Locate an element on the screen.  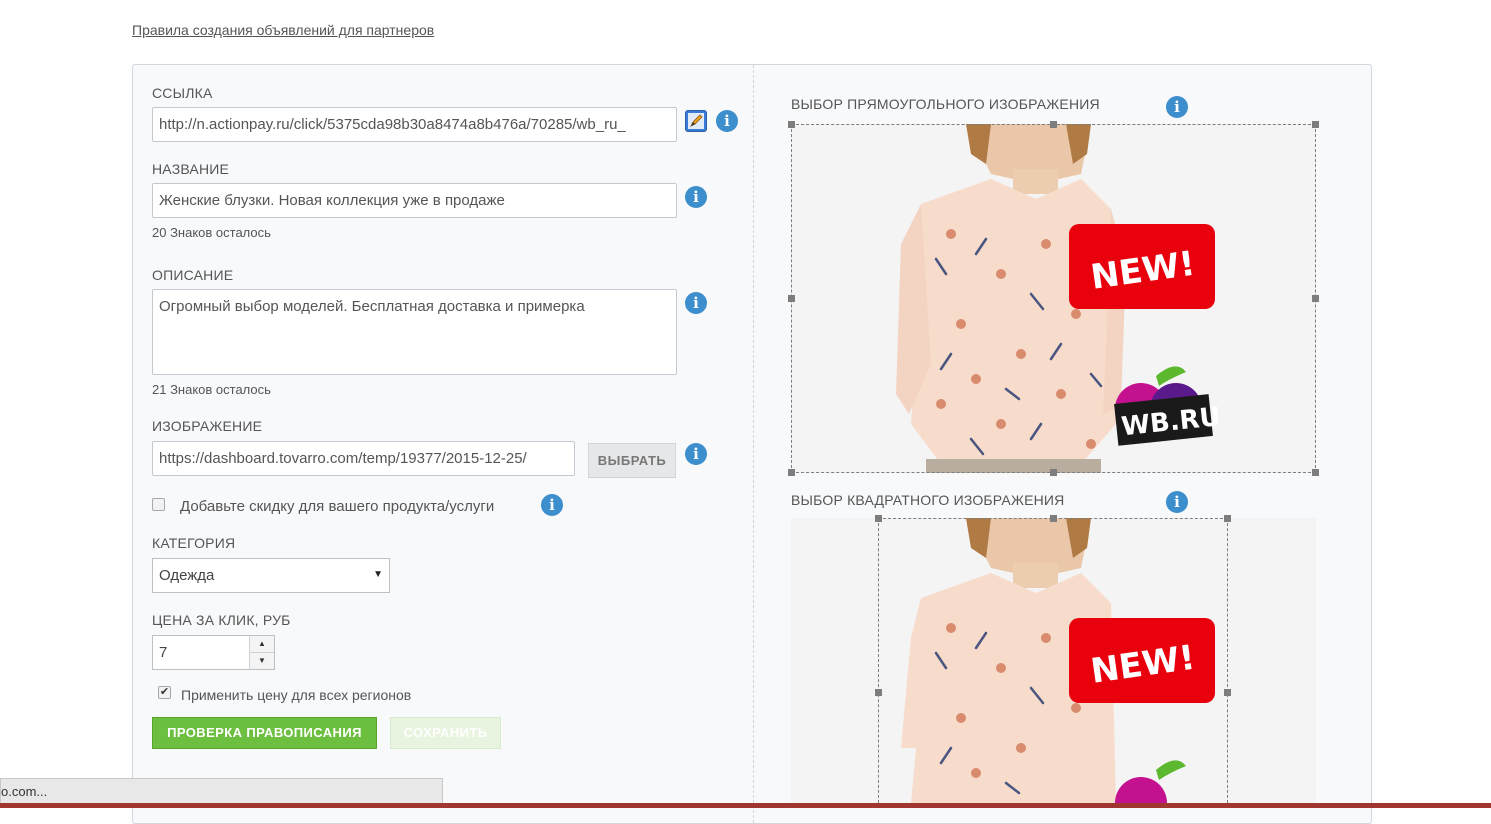
category-label: КАТЕГОРИЯ is located at coordinates (194, 543).